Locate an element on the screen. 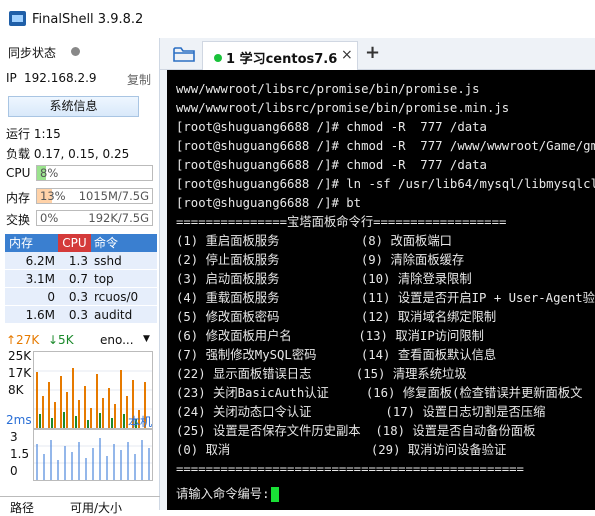 This screenshot has height=516, width=595. process-command: rcuos/0 is located at coordinates (116, 297).